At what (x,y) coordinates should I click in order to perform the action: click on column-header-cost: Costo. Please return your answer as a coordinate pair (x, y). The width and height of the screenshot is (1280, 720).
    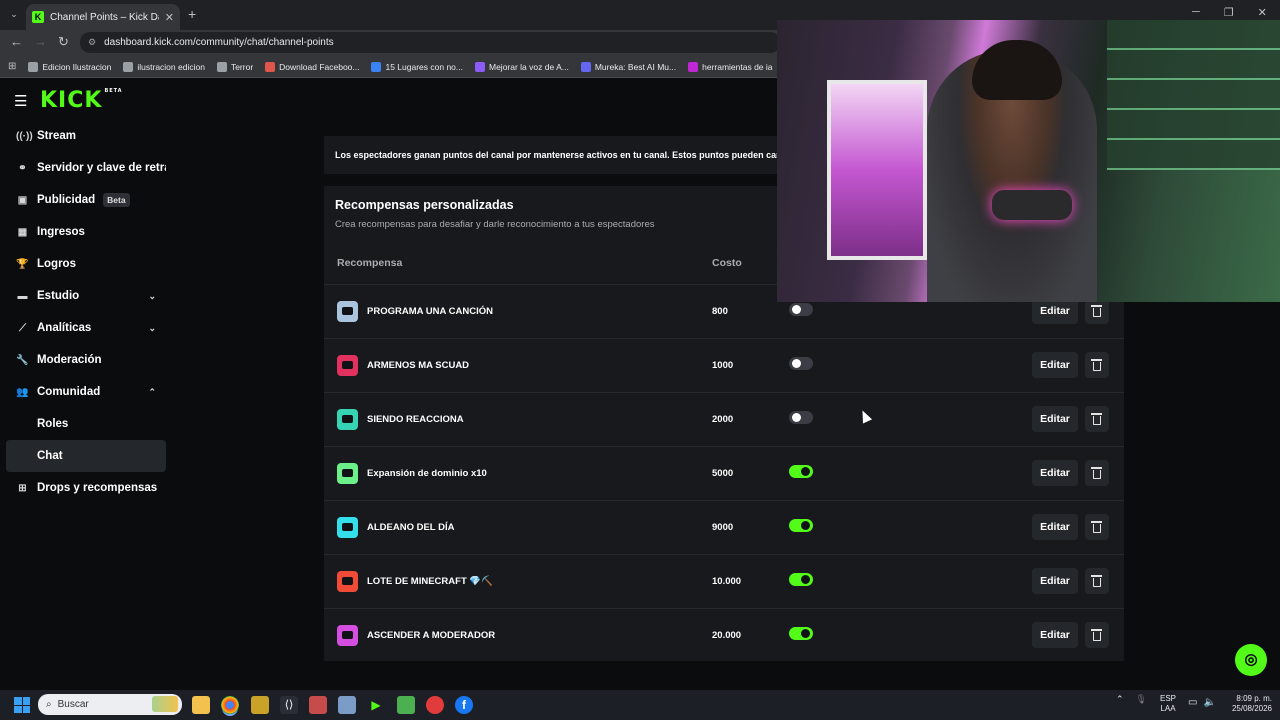
    Looking at the image, I should click on (727, 263).